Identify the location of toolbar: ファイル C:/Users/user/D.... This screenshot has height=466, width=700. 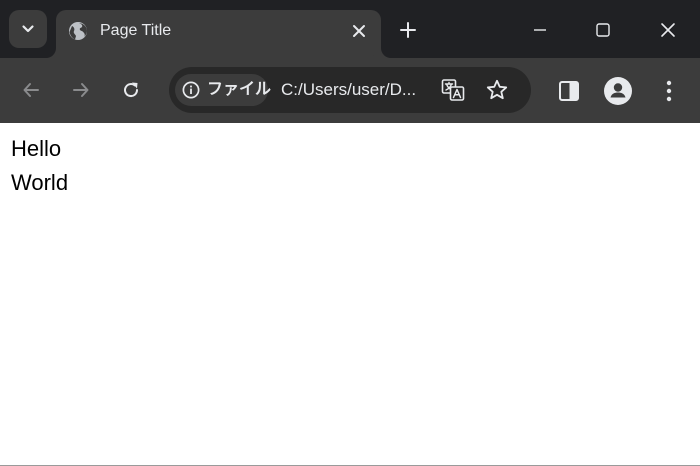
(350, 90).